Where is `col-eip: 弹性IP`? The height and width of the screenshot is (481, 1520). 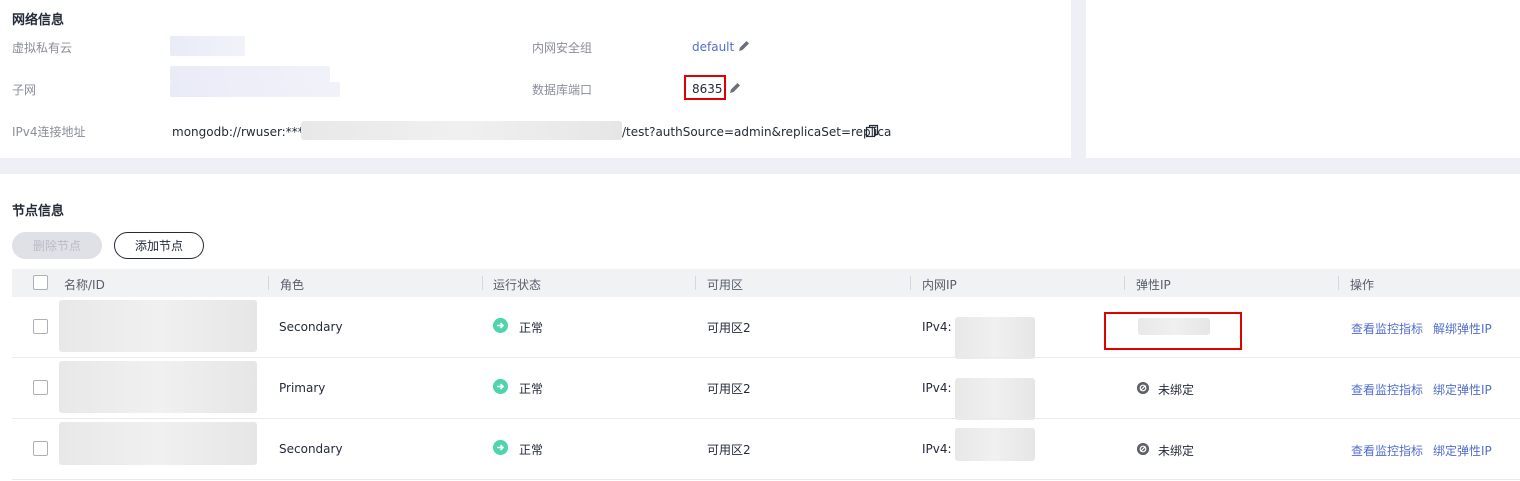 col-eip: 弹性IP is located at coordinates (1153, 285).